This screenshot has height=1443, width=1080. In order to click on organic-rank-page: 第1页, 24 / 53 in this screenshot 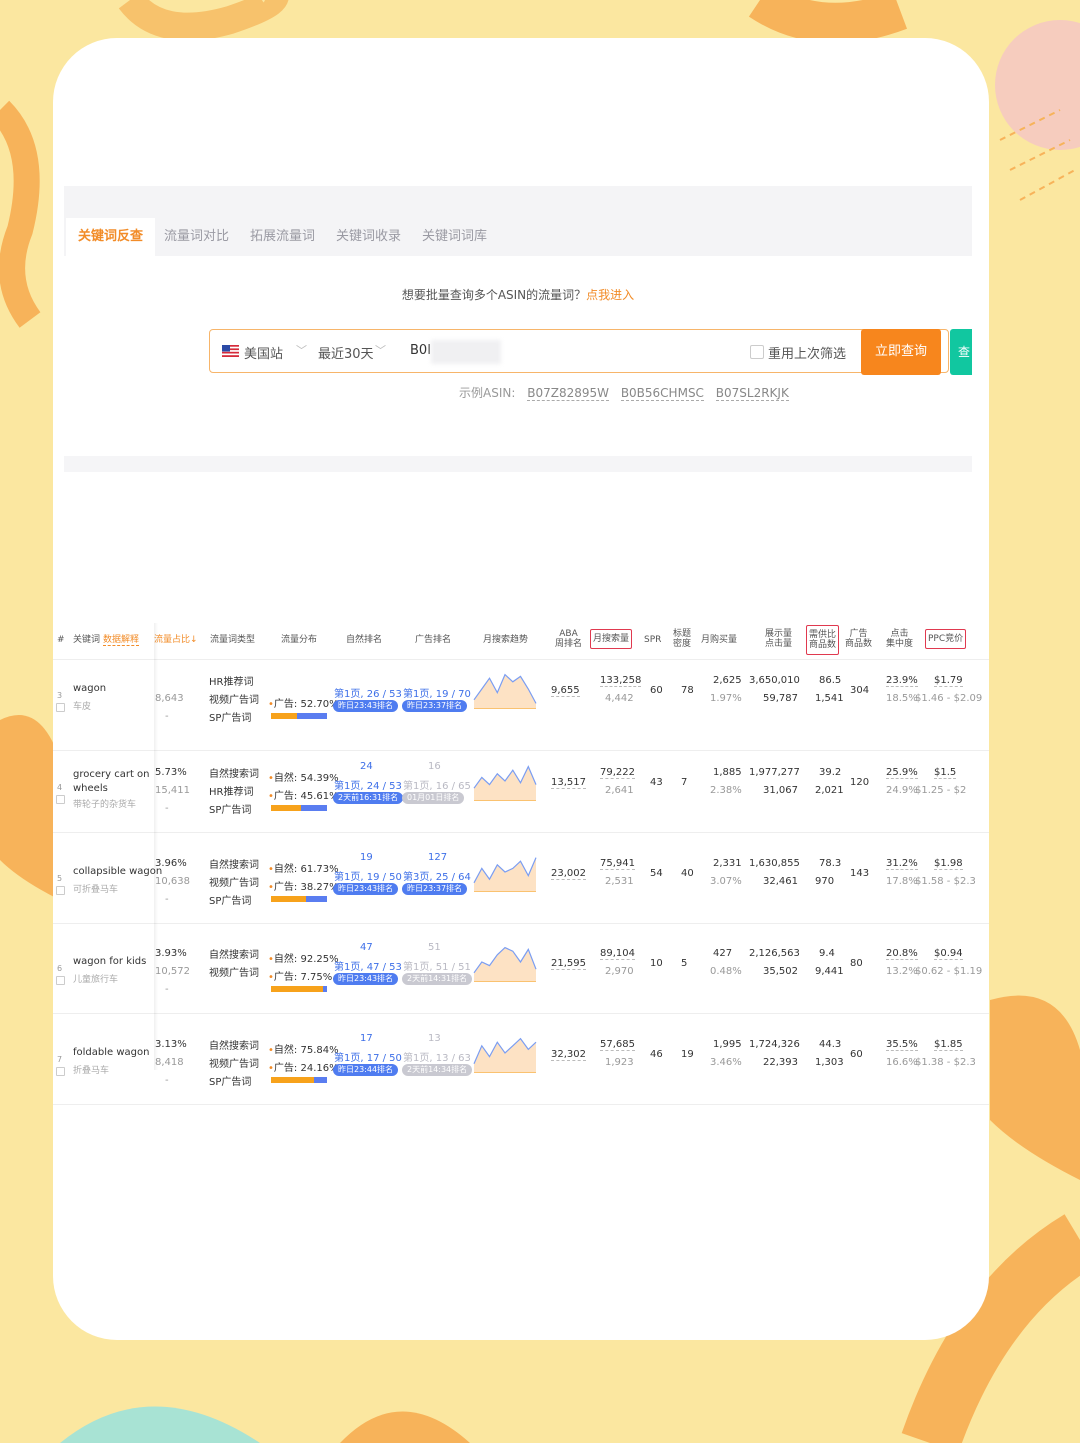, I will do `click(368, 784)`.